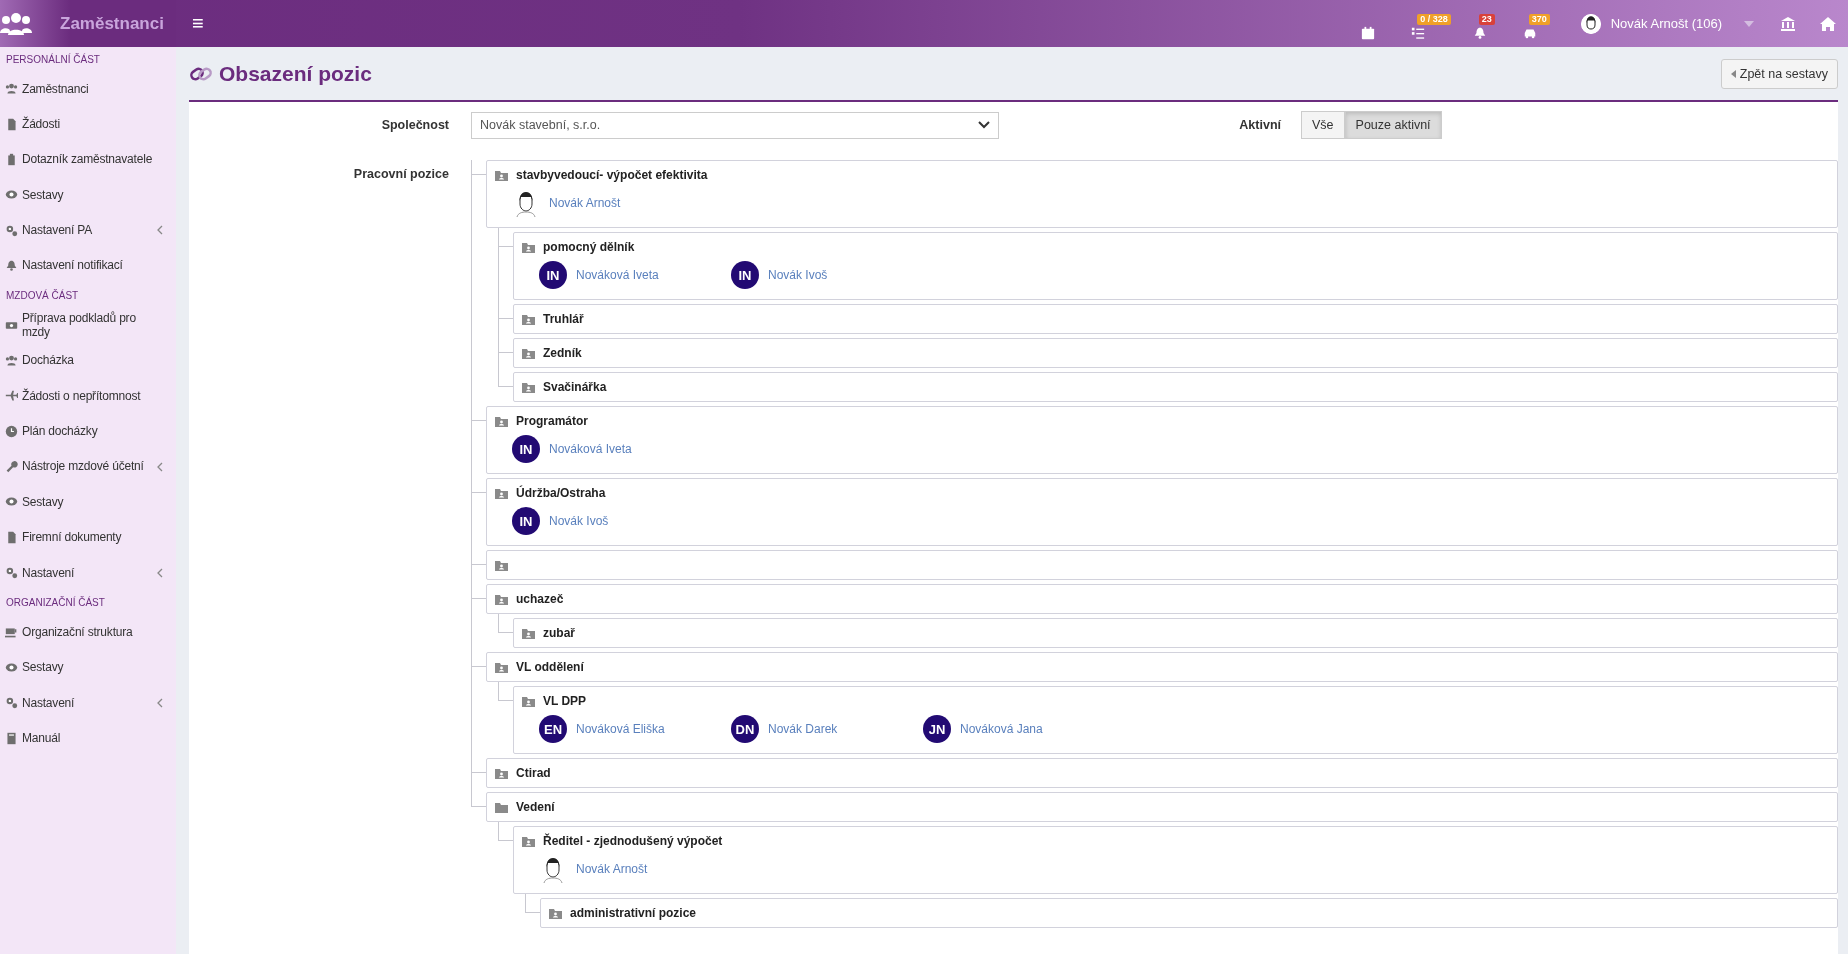 The height and width of the screenshot is (954, 1848). I want to click on sidebar-item: Organizační struktura, so click(88, 632).